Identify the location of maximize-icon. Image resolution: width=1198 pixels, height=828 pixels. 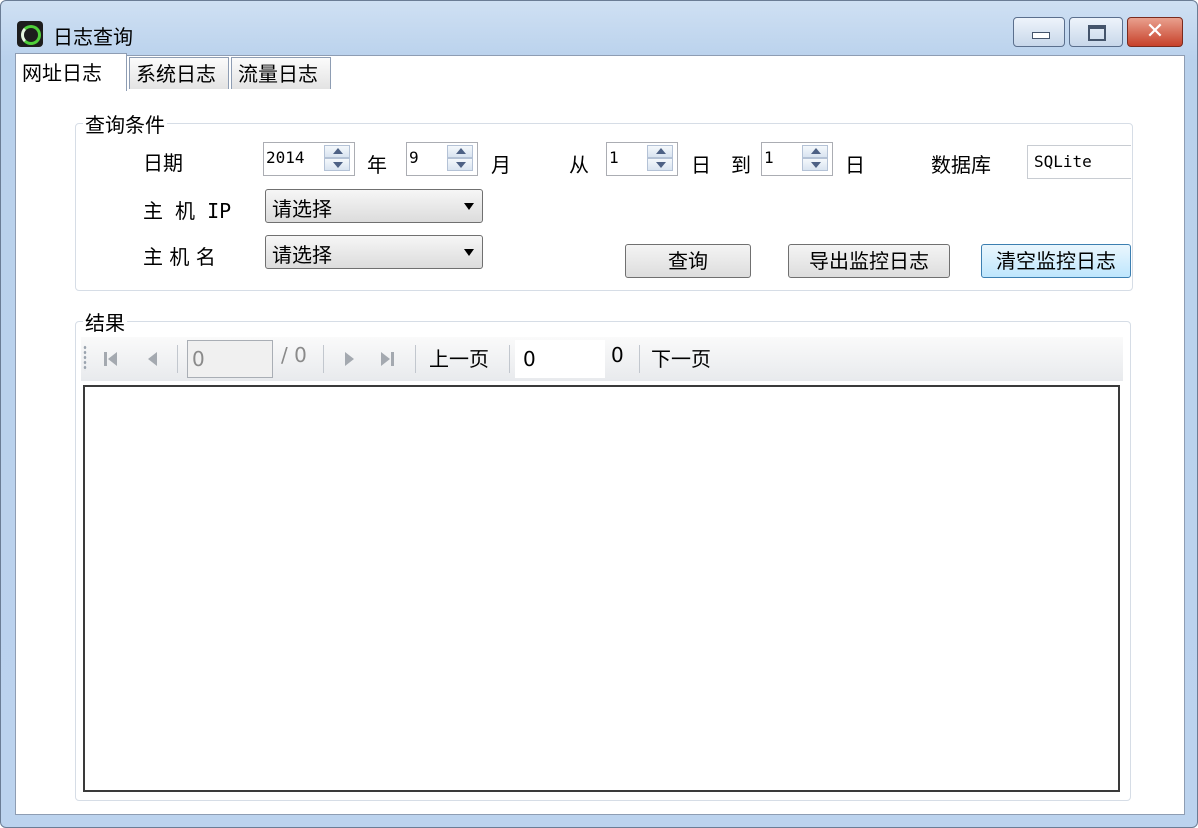
(1097, 33).